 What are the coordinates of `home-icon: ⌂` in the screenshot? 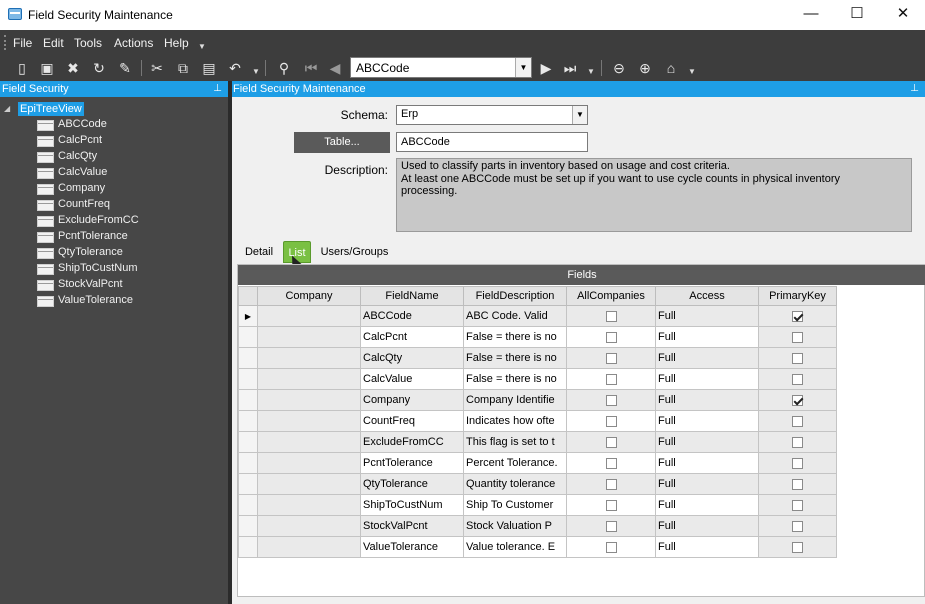 It's located at (671, 68).